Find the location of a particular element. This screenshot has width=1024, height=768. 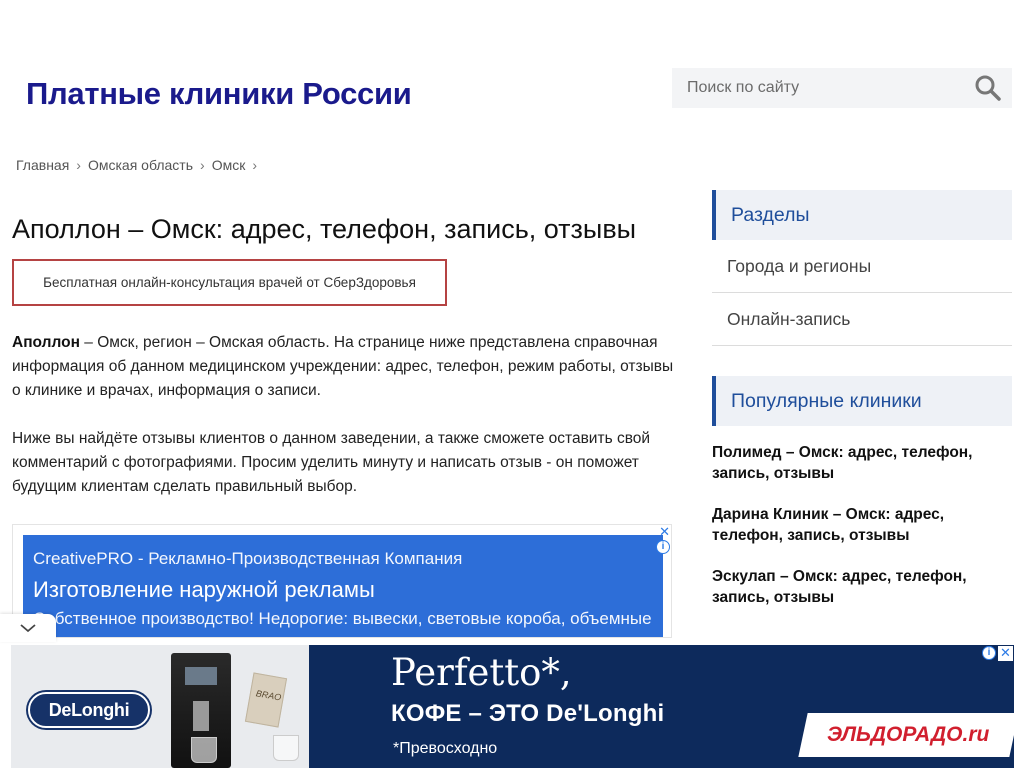

site-title: Платные клиники России is located at coordinates (219, 94).